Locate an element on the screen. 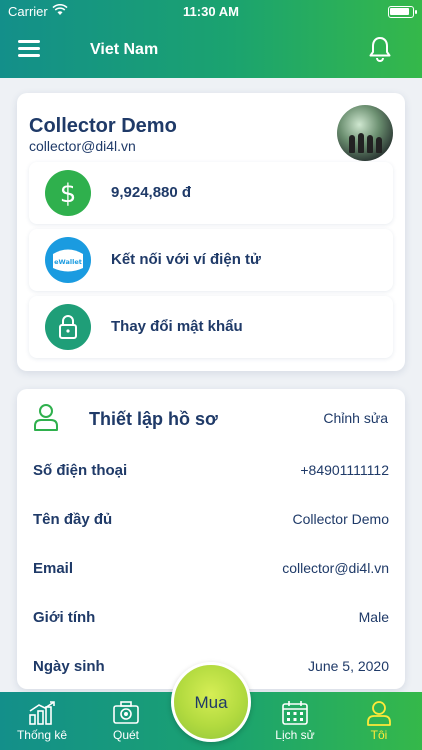 The image size is (422, 750). settings-title: Thiết lập hồ sơ is located at coordinates (153, 419).